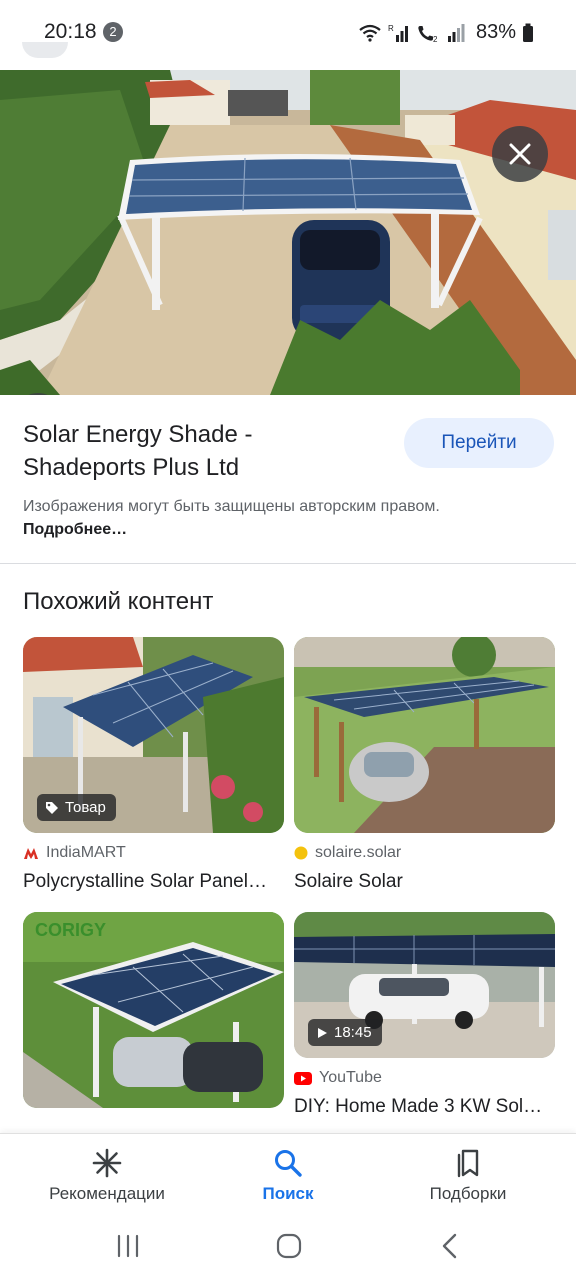 This screenshot has height=1280, width=576. What do you see at coordinates (153, 853) in the screenshot?
I see `card-source: IndiaMART` at bounding box center [153, 853].